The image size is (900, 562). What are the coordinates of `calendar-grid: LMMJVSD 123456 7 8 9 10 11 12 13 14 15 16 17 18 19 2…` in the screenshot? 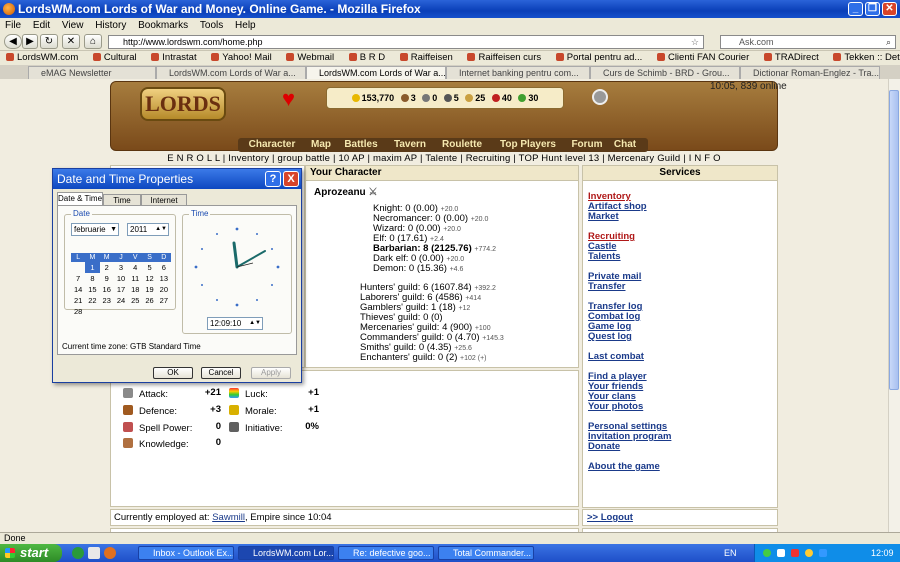 It's located at (121, 285).